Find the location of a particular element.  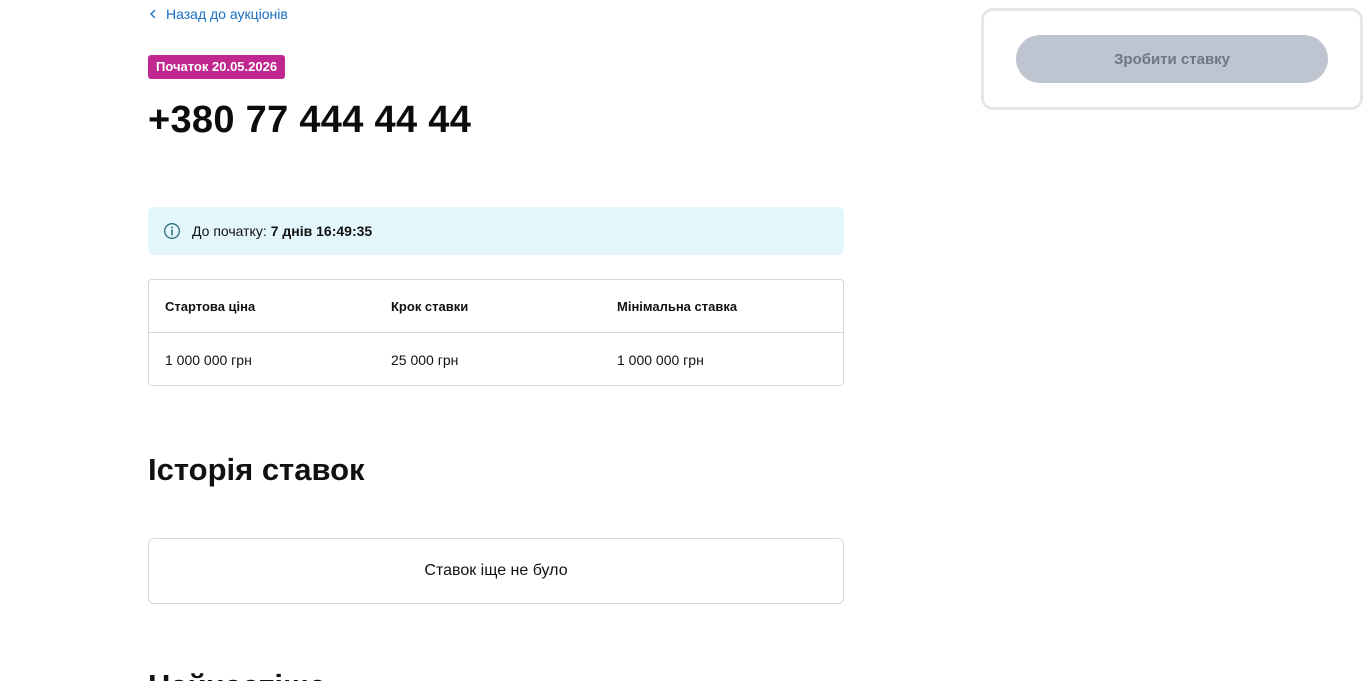

bid-history-title: Історія ставок is located at coordinates (256, 469).